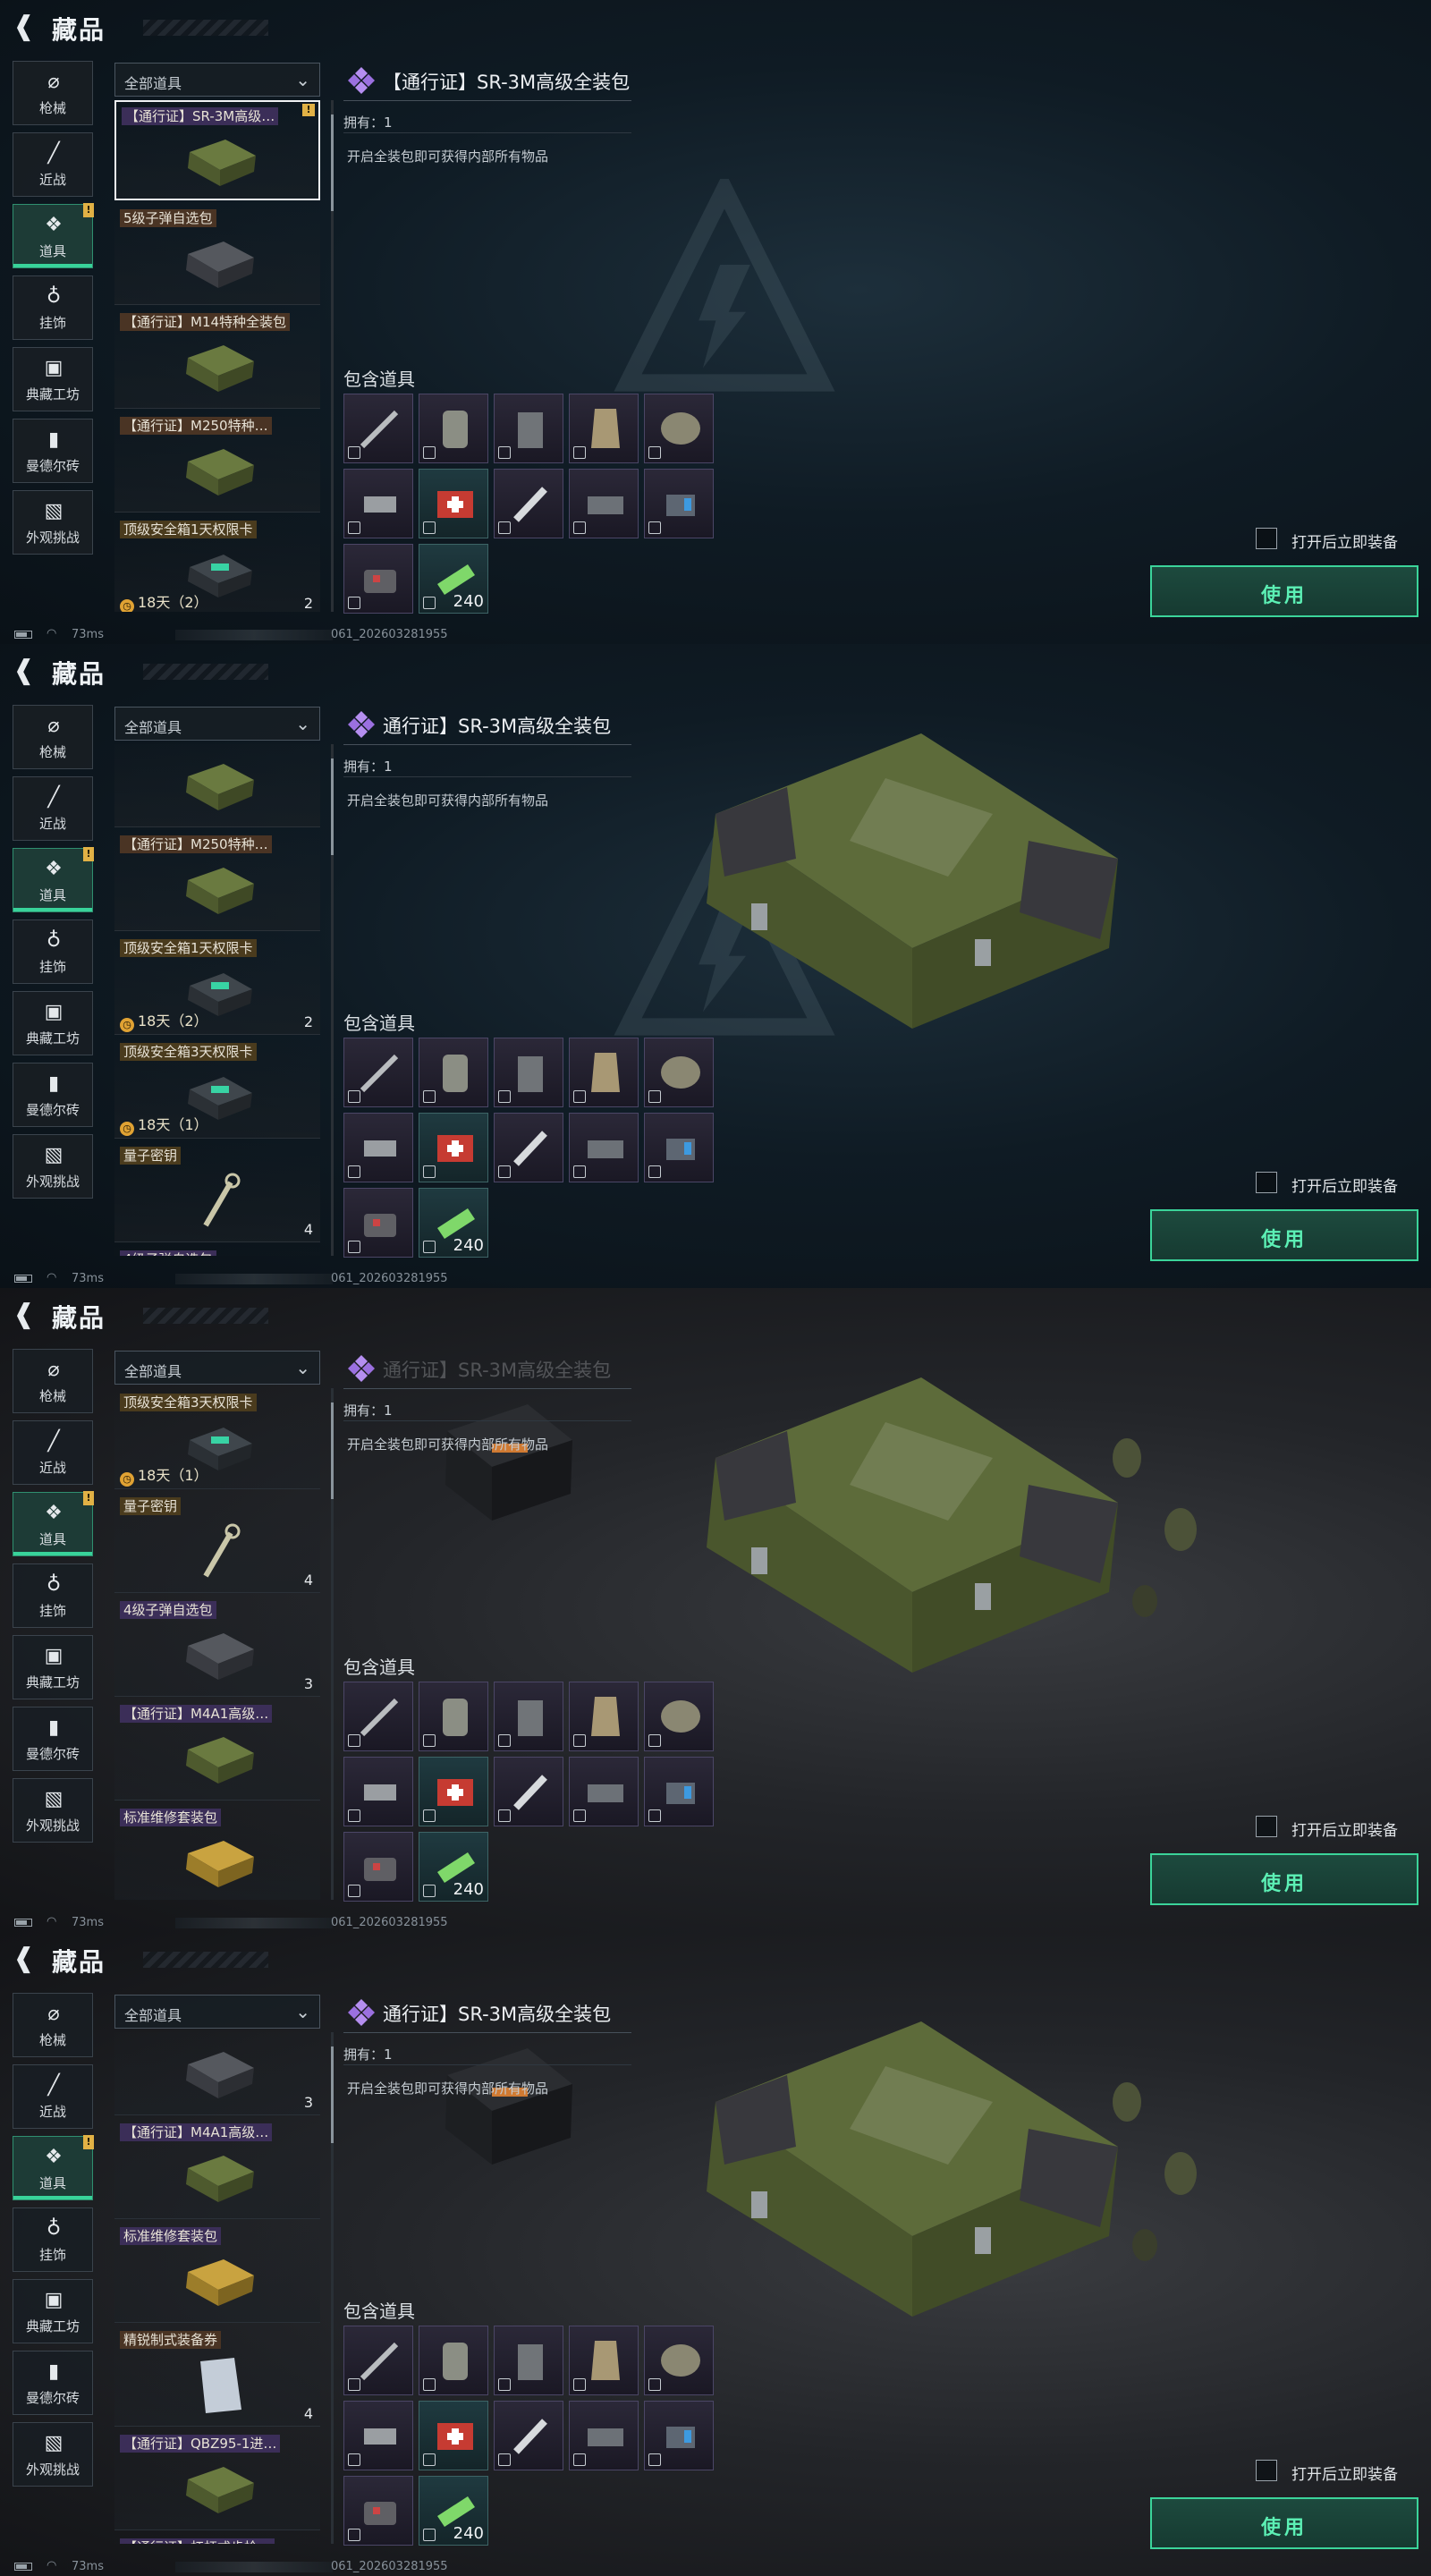  I want to click on list-item: 顶级安全箱3天权限卡 ◷ 18天（1）, so click(217, 1088).